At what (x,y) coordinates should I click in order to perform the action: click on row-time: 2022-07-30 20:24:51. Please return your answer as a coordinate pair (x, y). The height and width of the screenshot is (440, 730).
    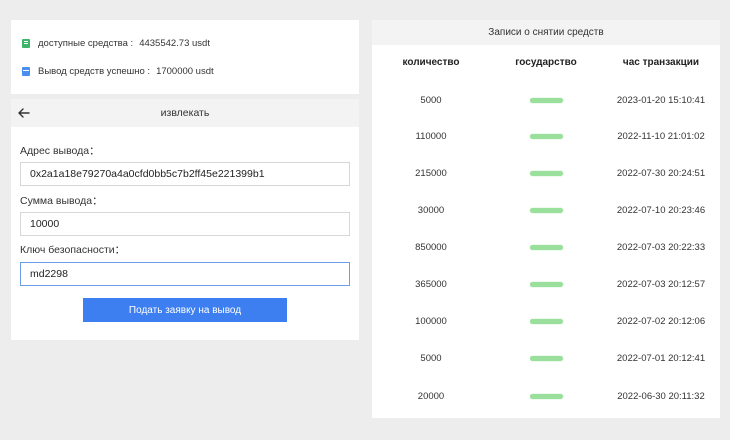
    Looking at the image, I should click on (661, 173).